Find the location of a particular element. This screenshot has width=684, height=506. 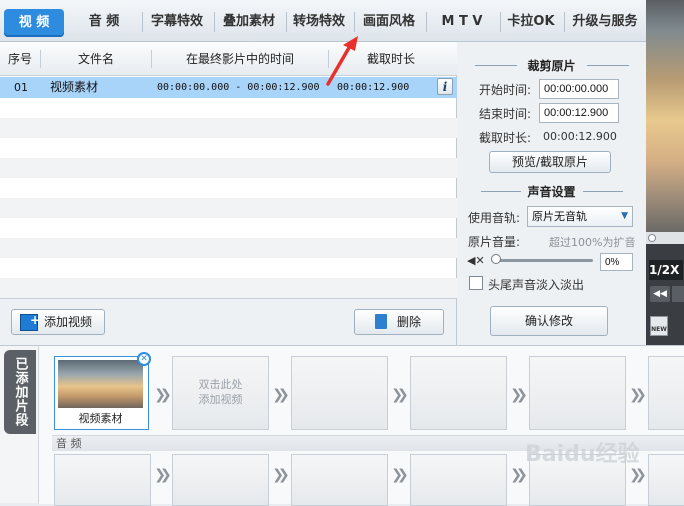

volume-slider-handle is located at coordinates (496, 259).